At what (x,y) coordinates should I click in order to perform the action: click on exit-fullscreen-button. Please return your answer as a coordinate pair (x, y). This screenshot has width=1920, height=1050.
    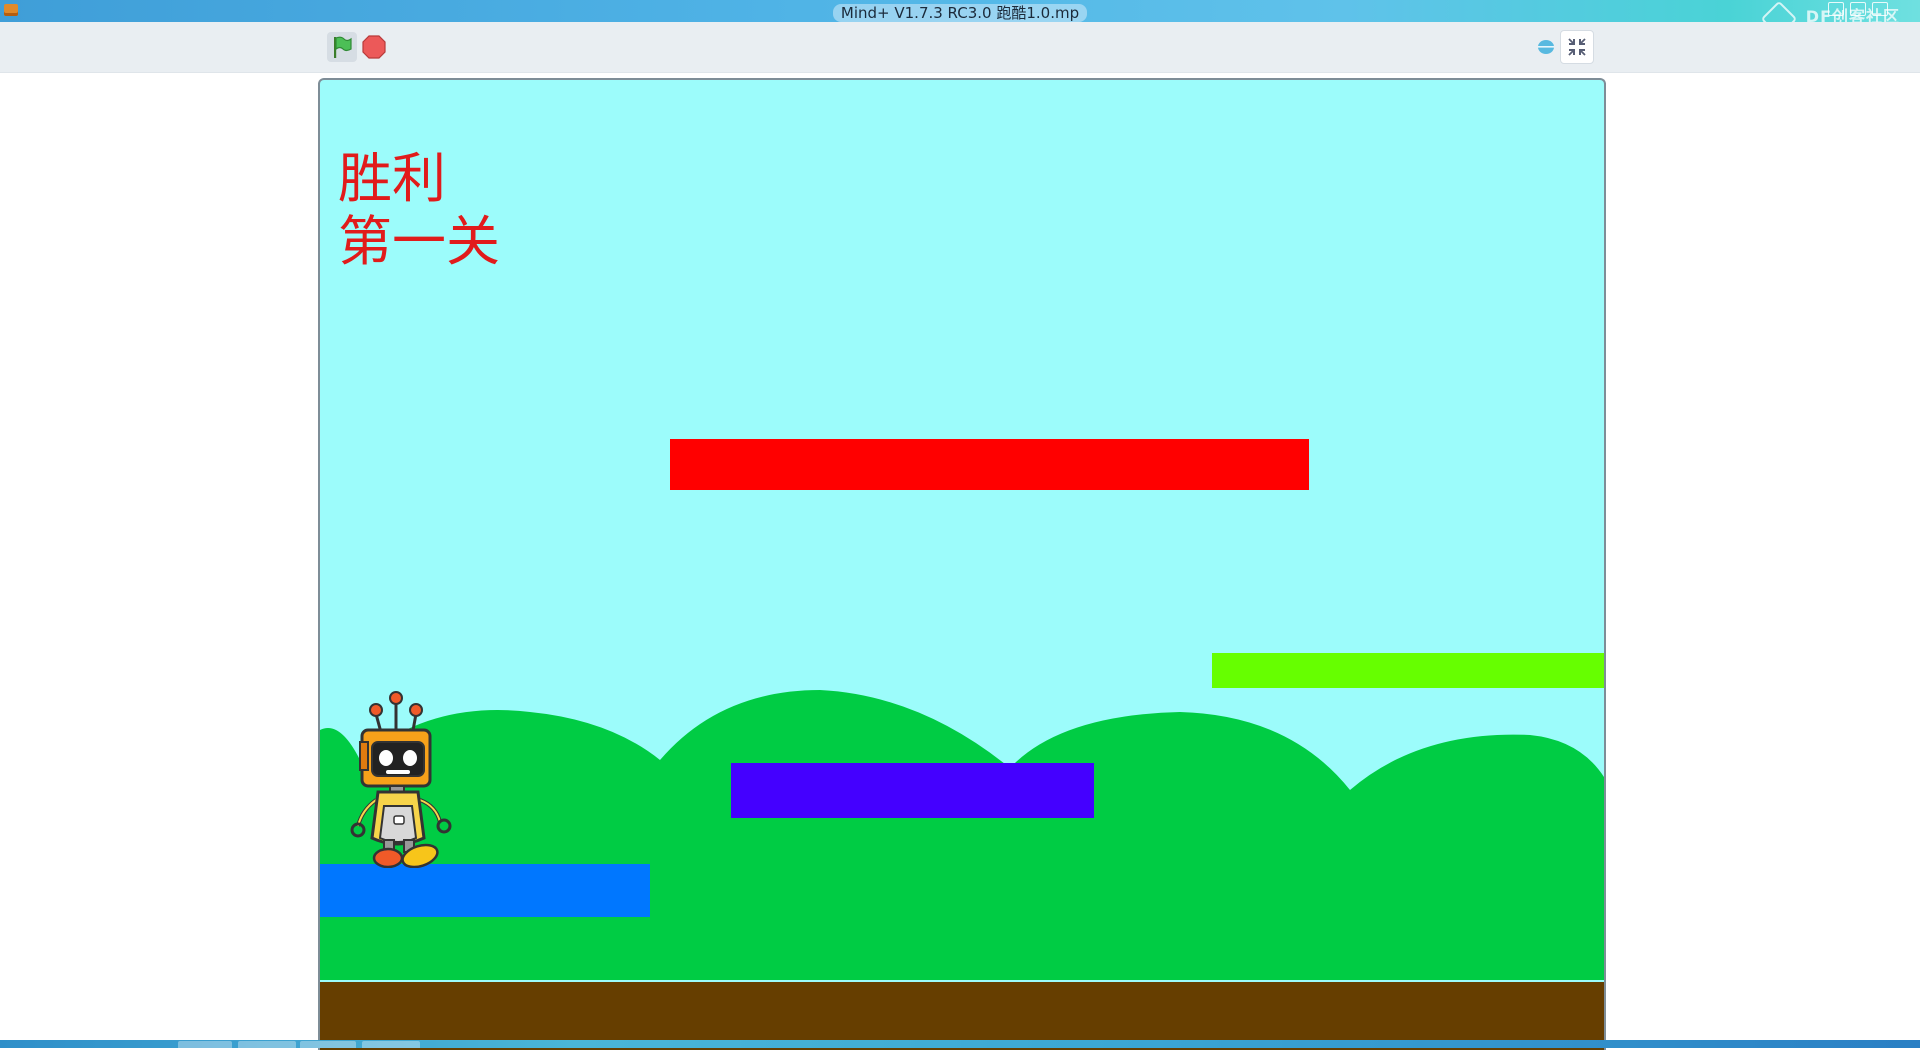
    Looking at the image, I should click on (1577, 47).